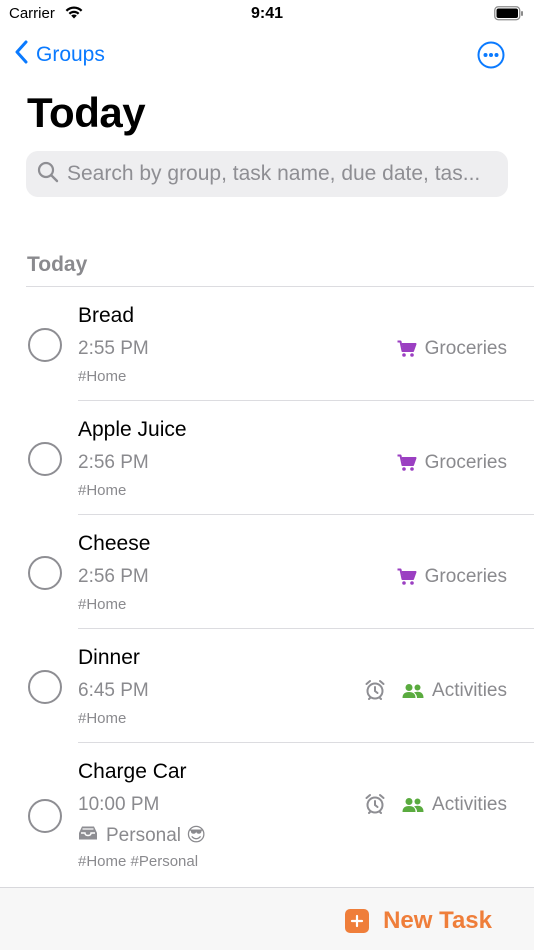  Describe the element at coordinates (86, 112) in the screenshot. I see `page-title: Today` at that location.